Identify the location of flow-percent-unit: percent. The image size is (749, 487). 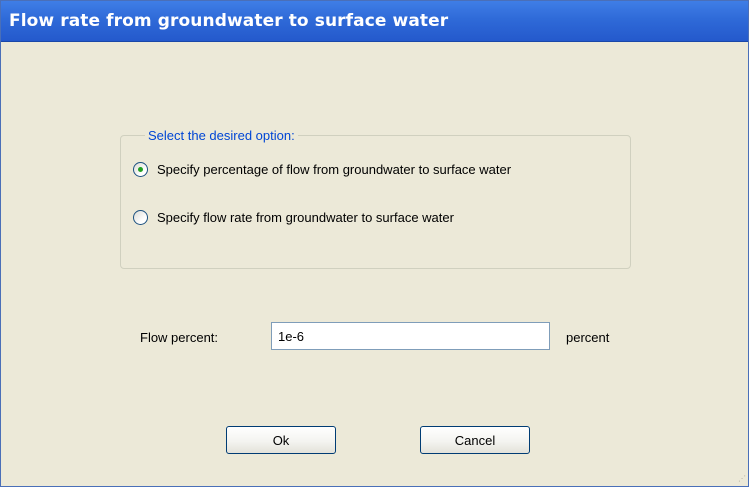
(588, 337).